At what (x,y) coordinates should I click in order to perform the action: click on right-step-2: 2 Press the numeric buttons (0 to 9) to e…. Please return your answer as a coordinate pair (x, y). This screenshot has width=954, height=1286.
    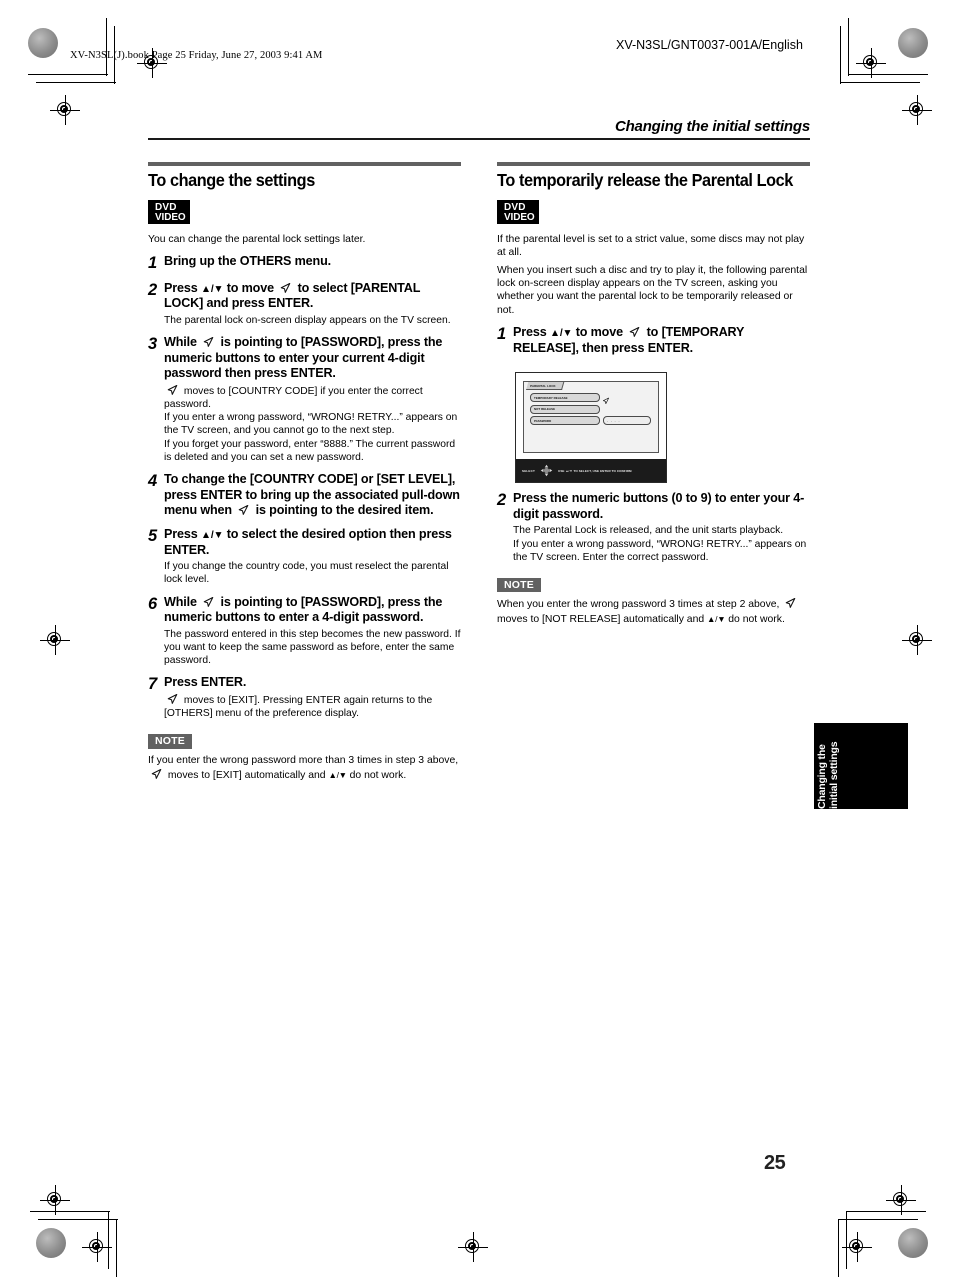
    Looking at the image, I should click on (653, 527).